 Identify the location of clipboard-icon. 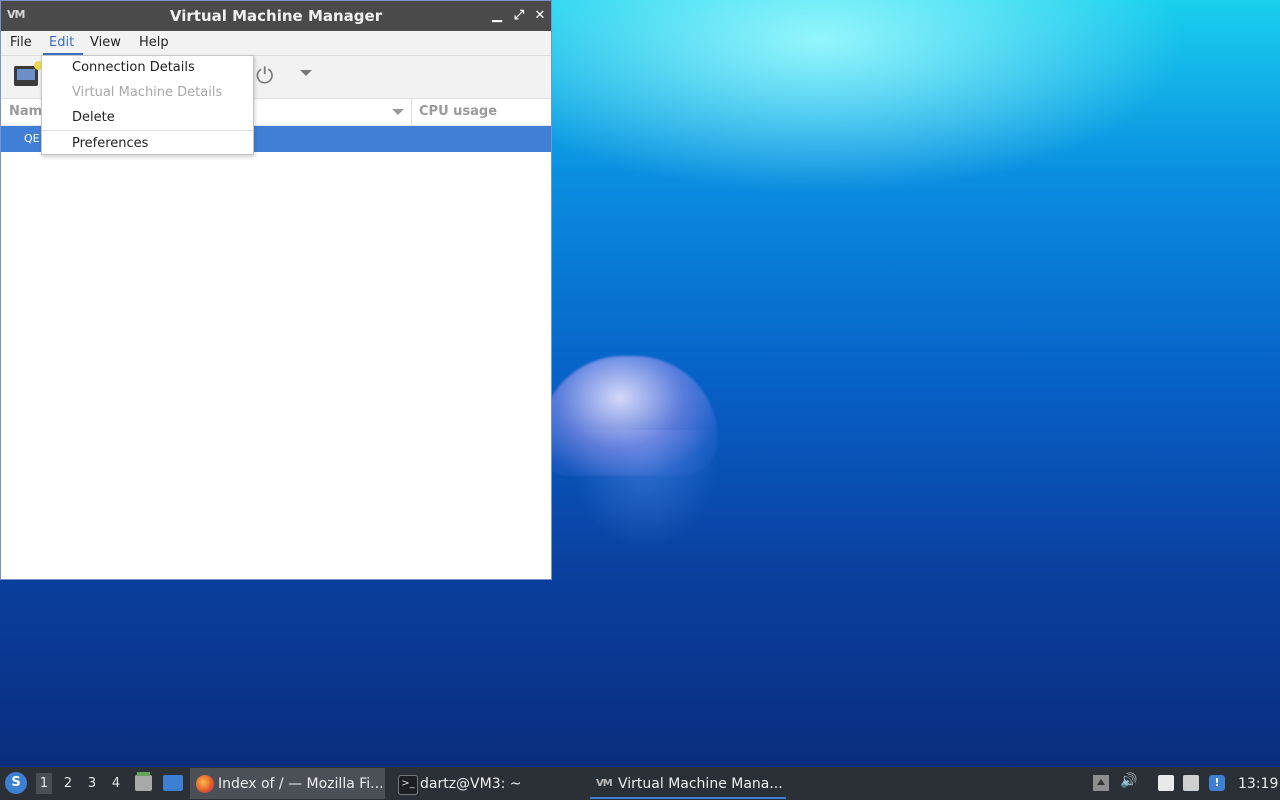
(1166, 783).